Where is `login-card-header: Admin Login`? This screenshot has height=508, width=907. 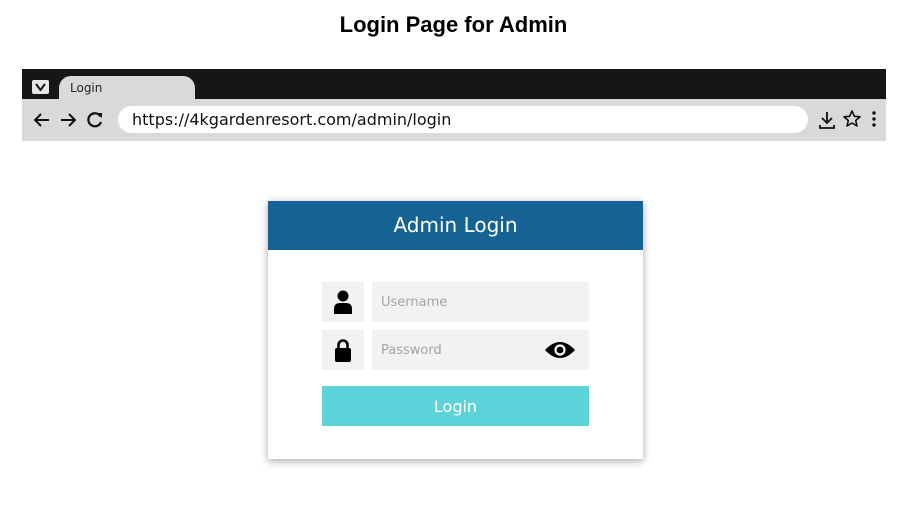
login-card-header: Admin Login is located at coordinates (455, 225).